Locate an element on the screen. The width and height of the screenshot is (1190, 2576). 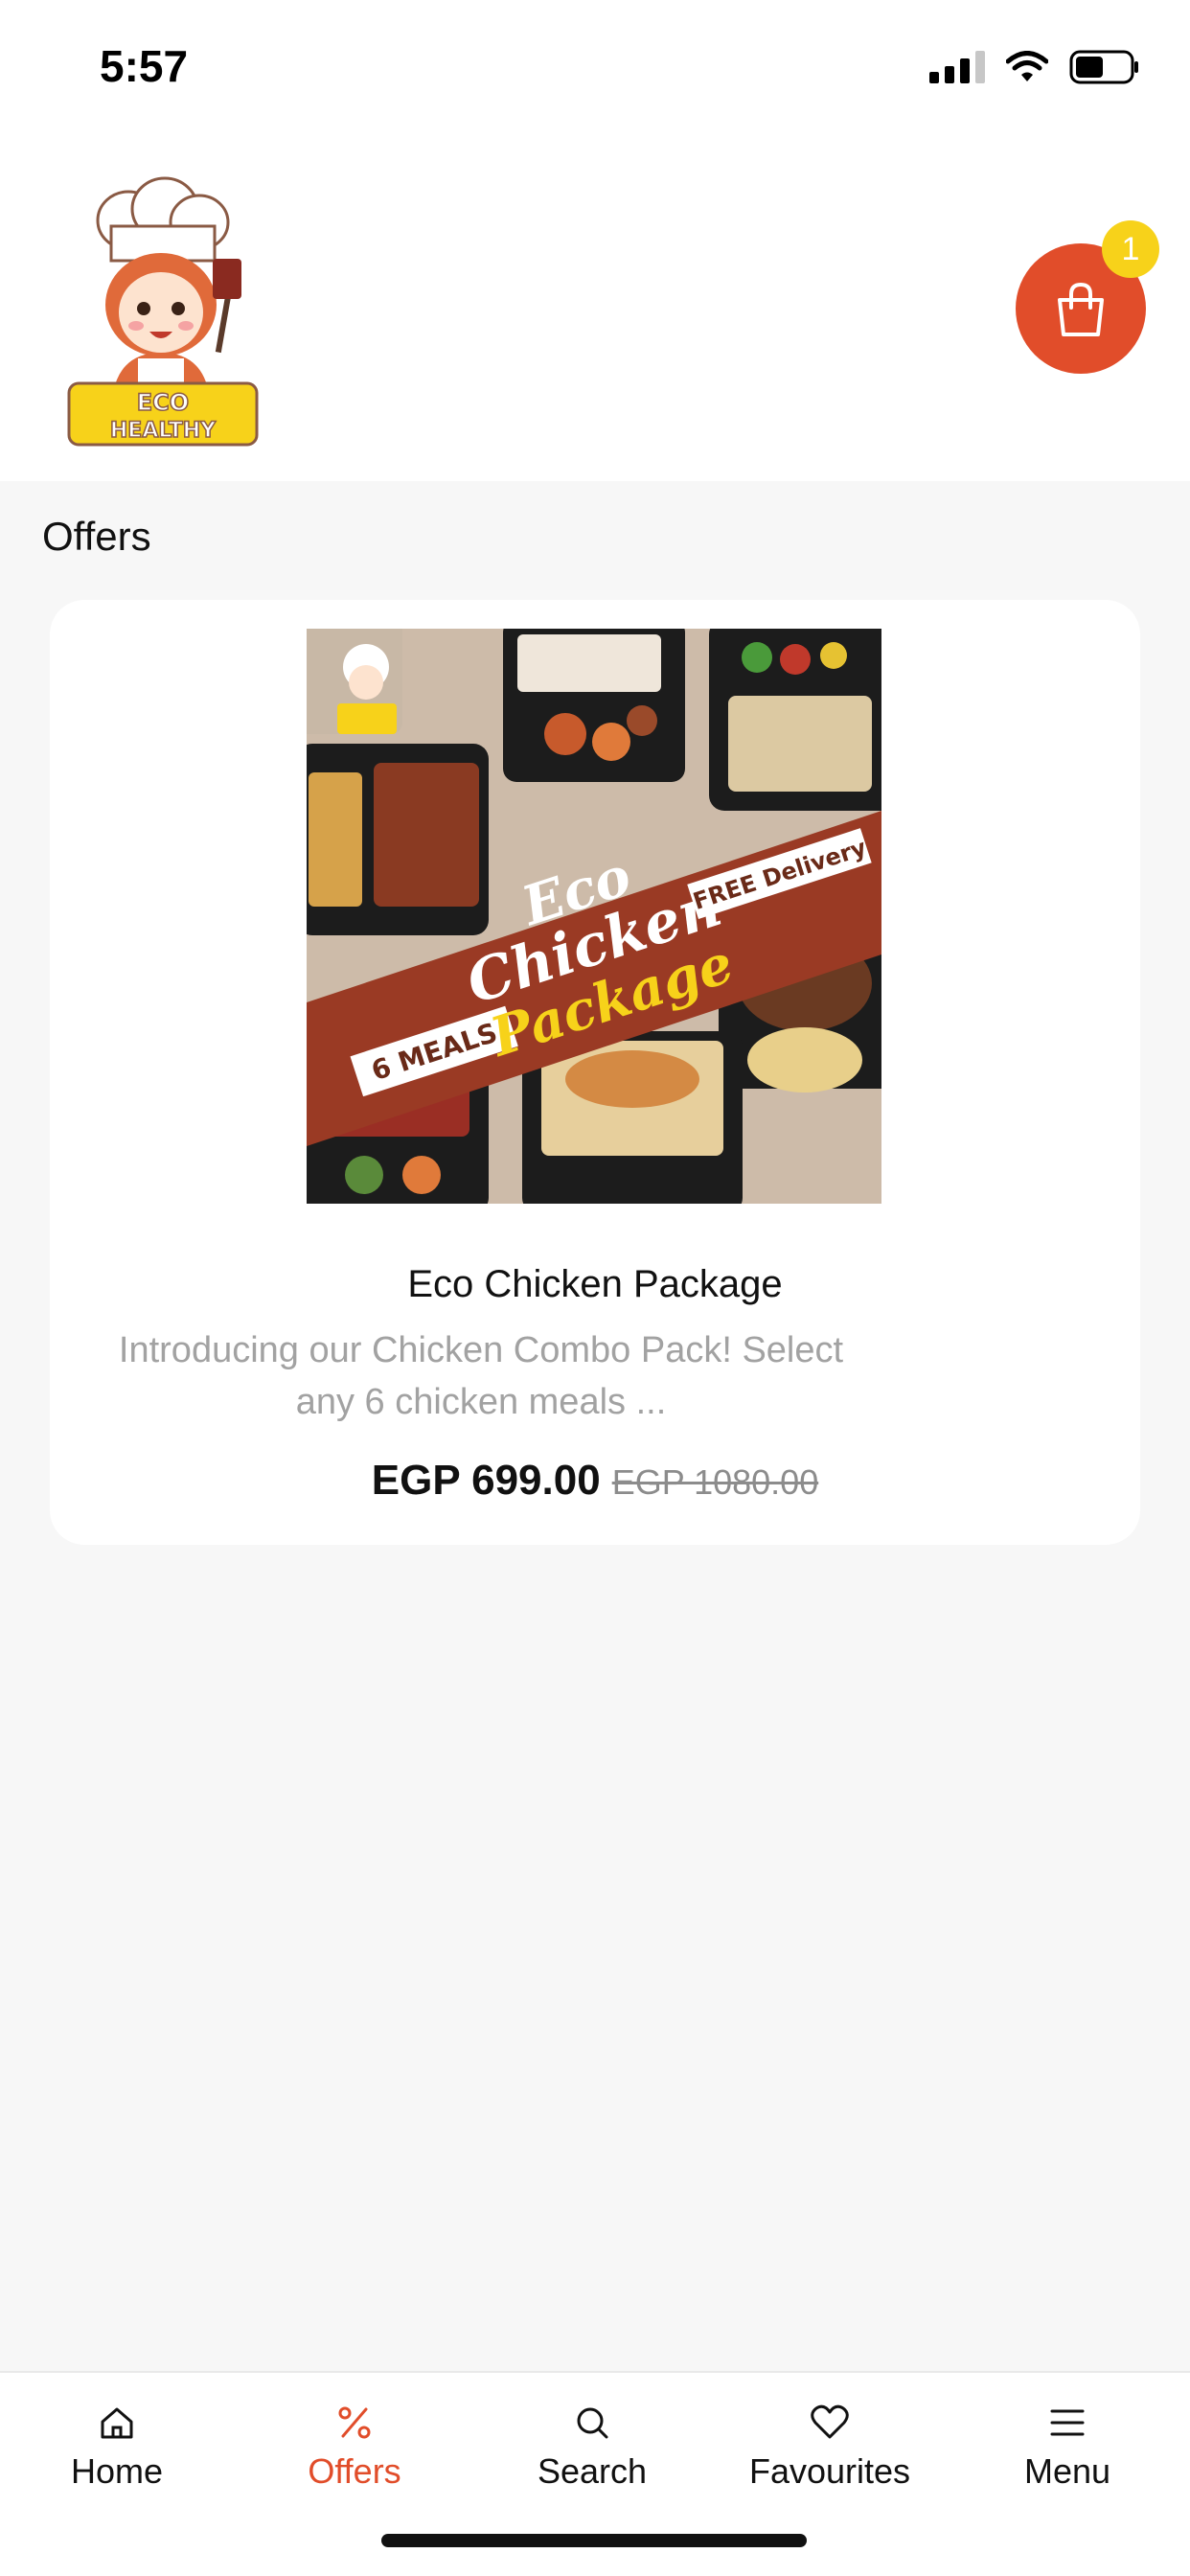
eco-healthy-logo: ECO HEALTHY is located at coordinates (162, 309).